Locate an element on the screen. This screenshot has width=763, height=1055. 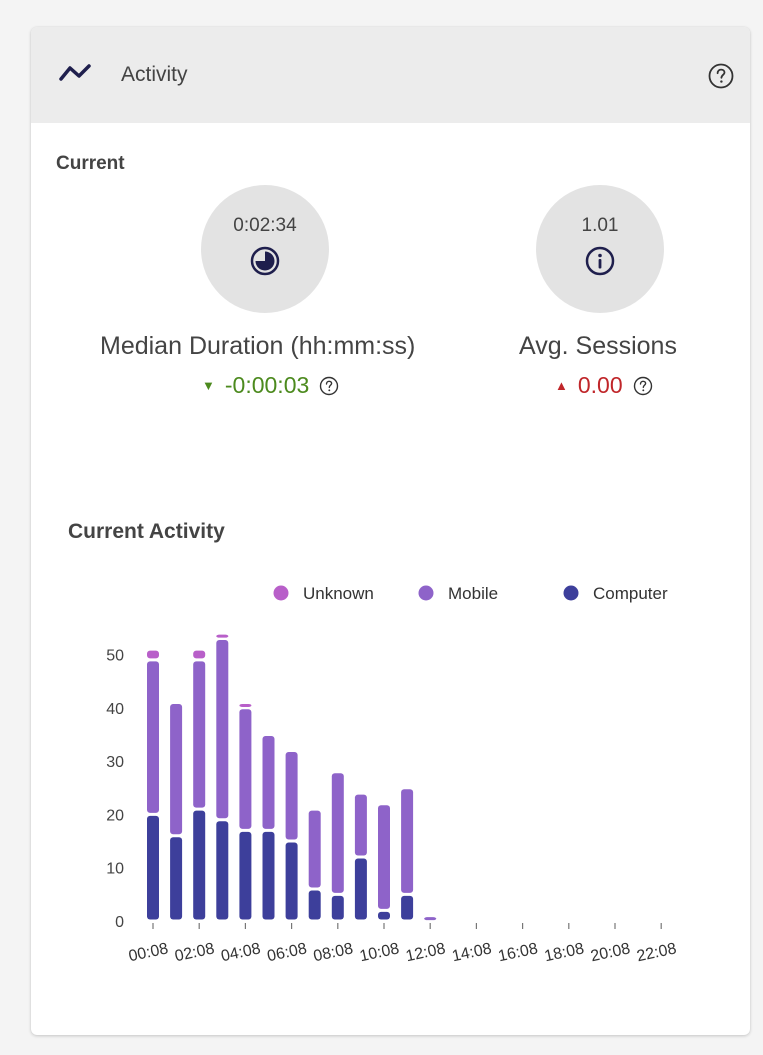
legend-marker-unknown is located at coordinates (281, 593).